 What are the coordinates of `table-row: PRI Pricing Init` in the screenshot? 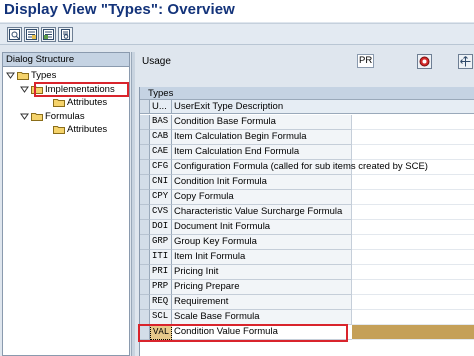 It's located at (307, 272).